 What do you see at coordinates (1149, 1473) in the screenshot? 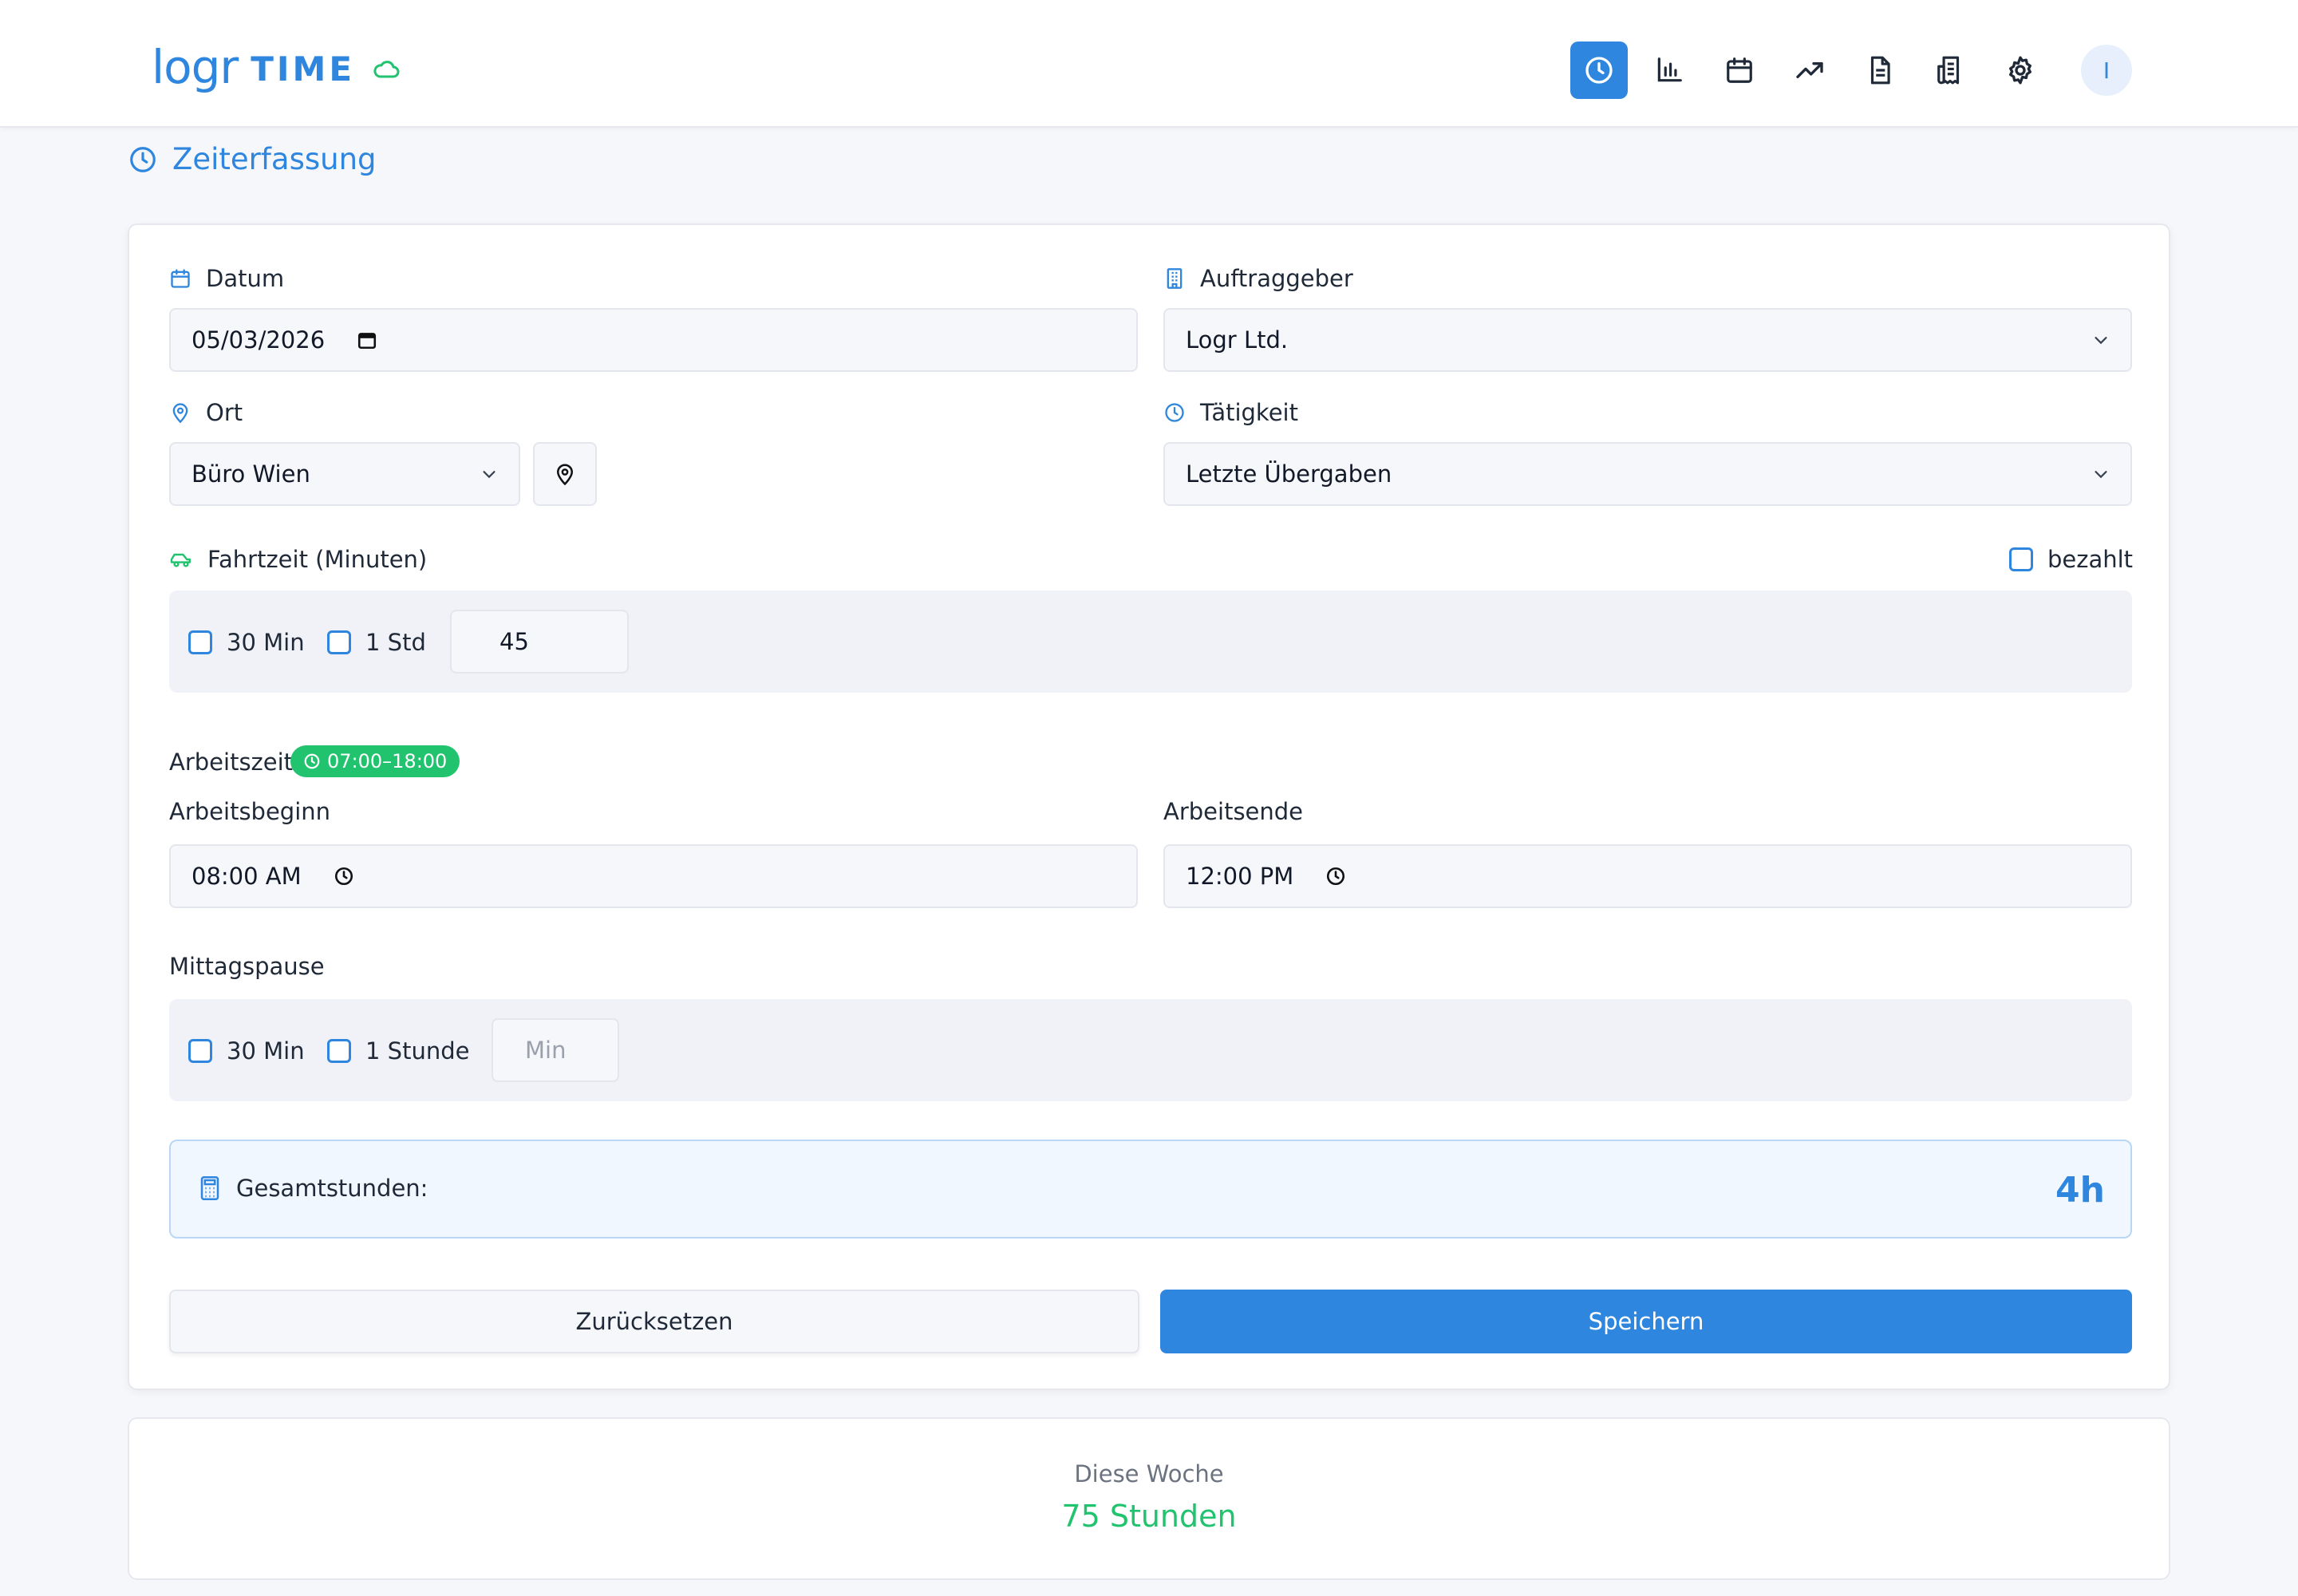
I see `week-label: Diese Woche` at bounding box center [1149, 1473].